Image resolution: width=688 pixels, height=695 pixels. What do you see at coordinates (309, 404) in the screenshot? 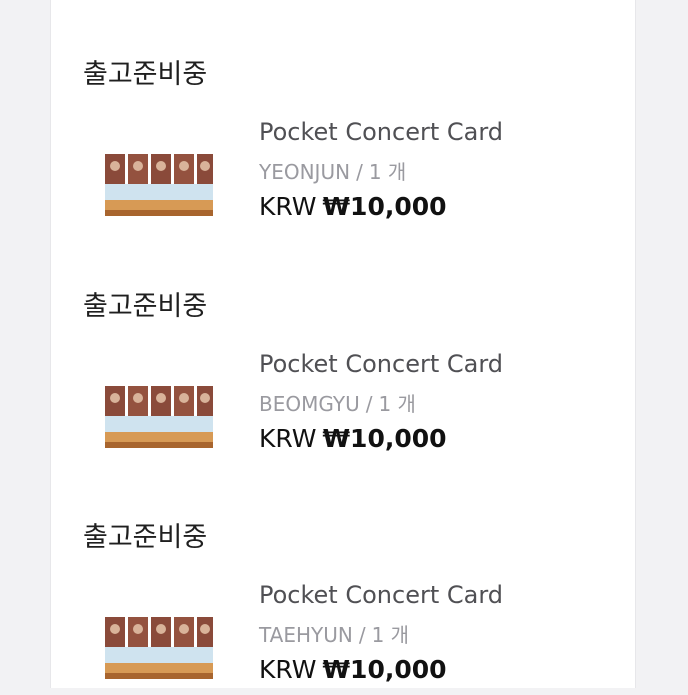
I see `member-name: BEOMGYU` at bounding box center [309, 404].